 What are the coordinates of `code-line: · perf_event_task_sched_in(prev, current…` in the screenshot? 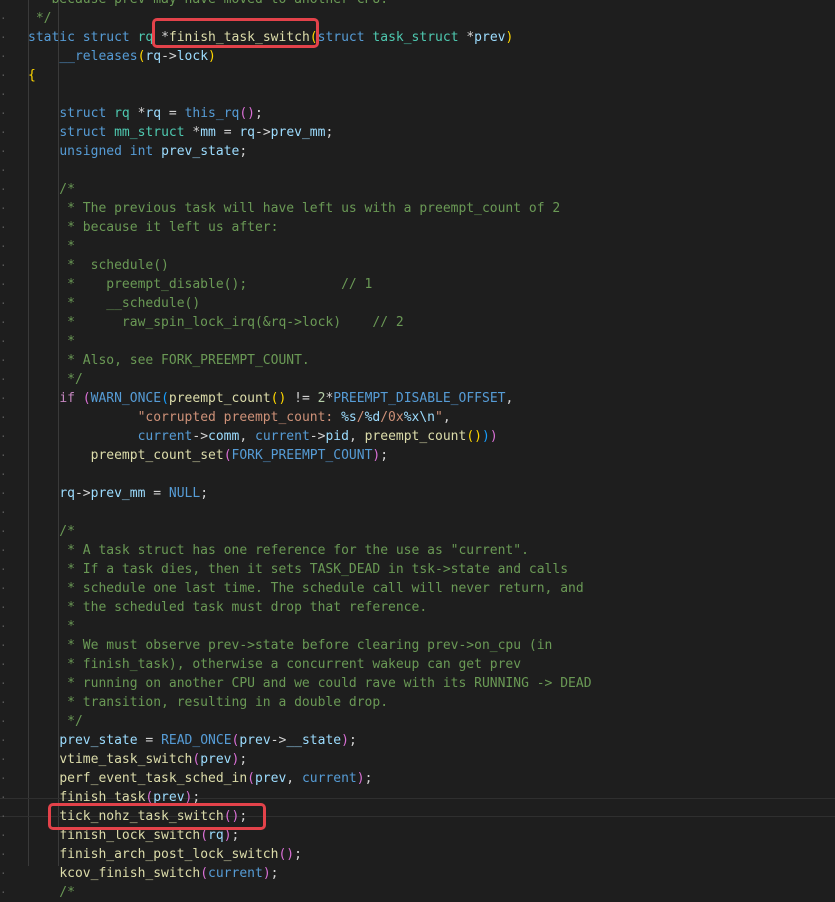 It's located at (417, 778).